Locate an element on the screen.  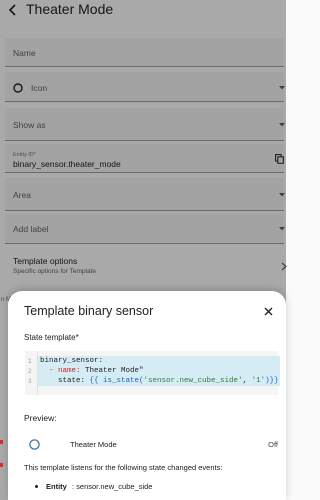
state-template-label: State template* is located at coordinates (51, 337).